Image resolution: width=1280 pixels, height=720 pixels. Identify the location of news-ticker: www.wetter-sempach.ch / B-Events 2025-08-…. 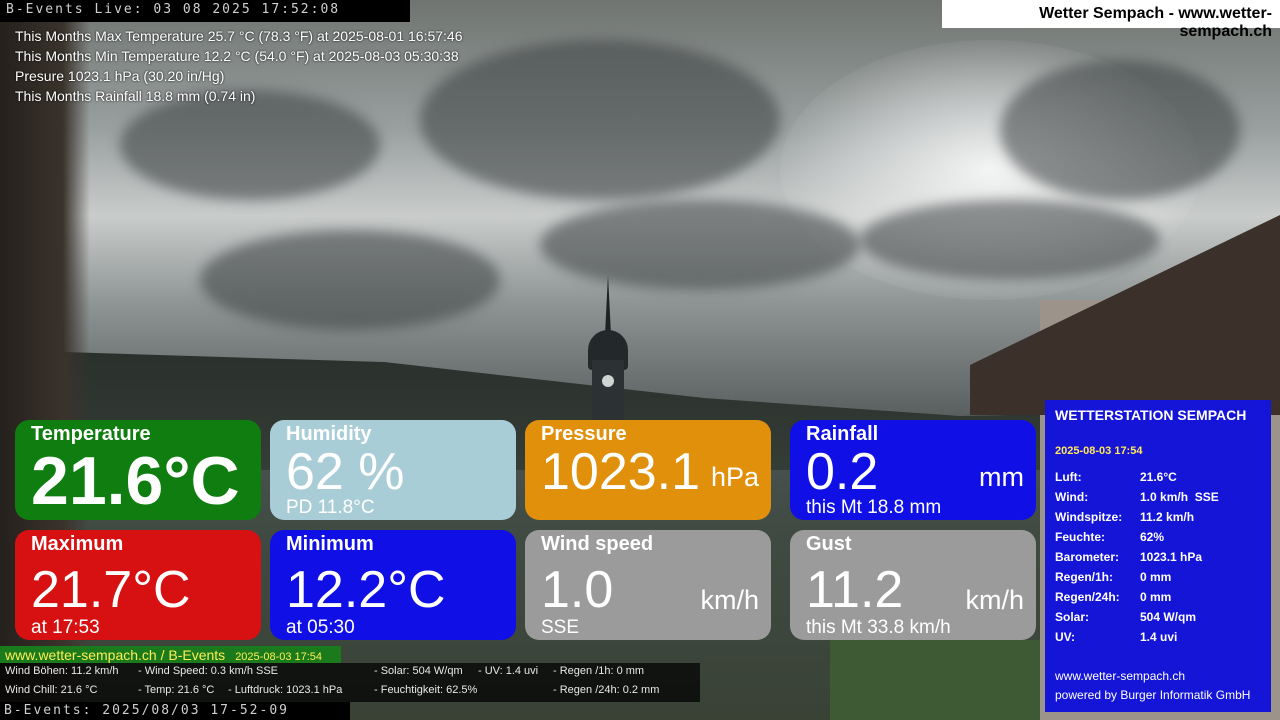
(350, 674).